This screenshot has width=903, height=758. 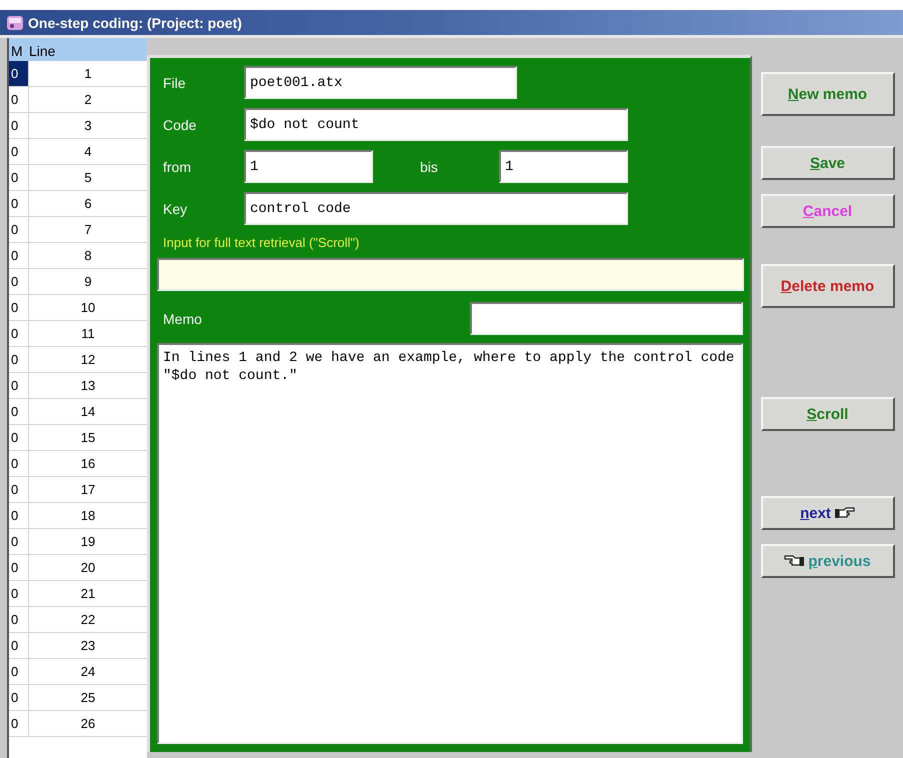 I want to click on table-cell-text: 17, so click(x=88, y=490).